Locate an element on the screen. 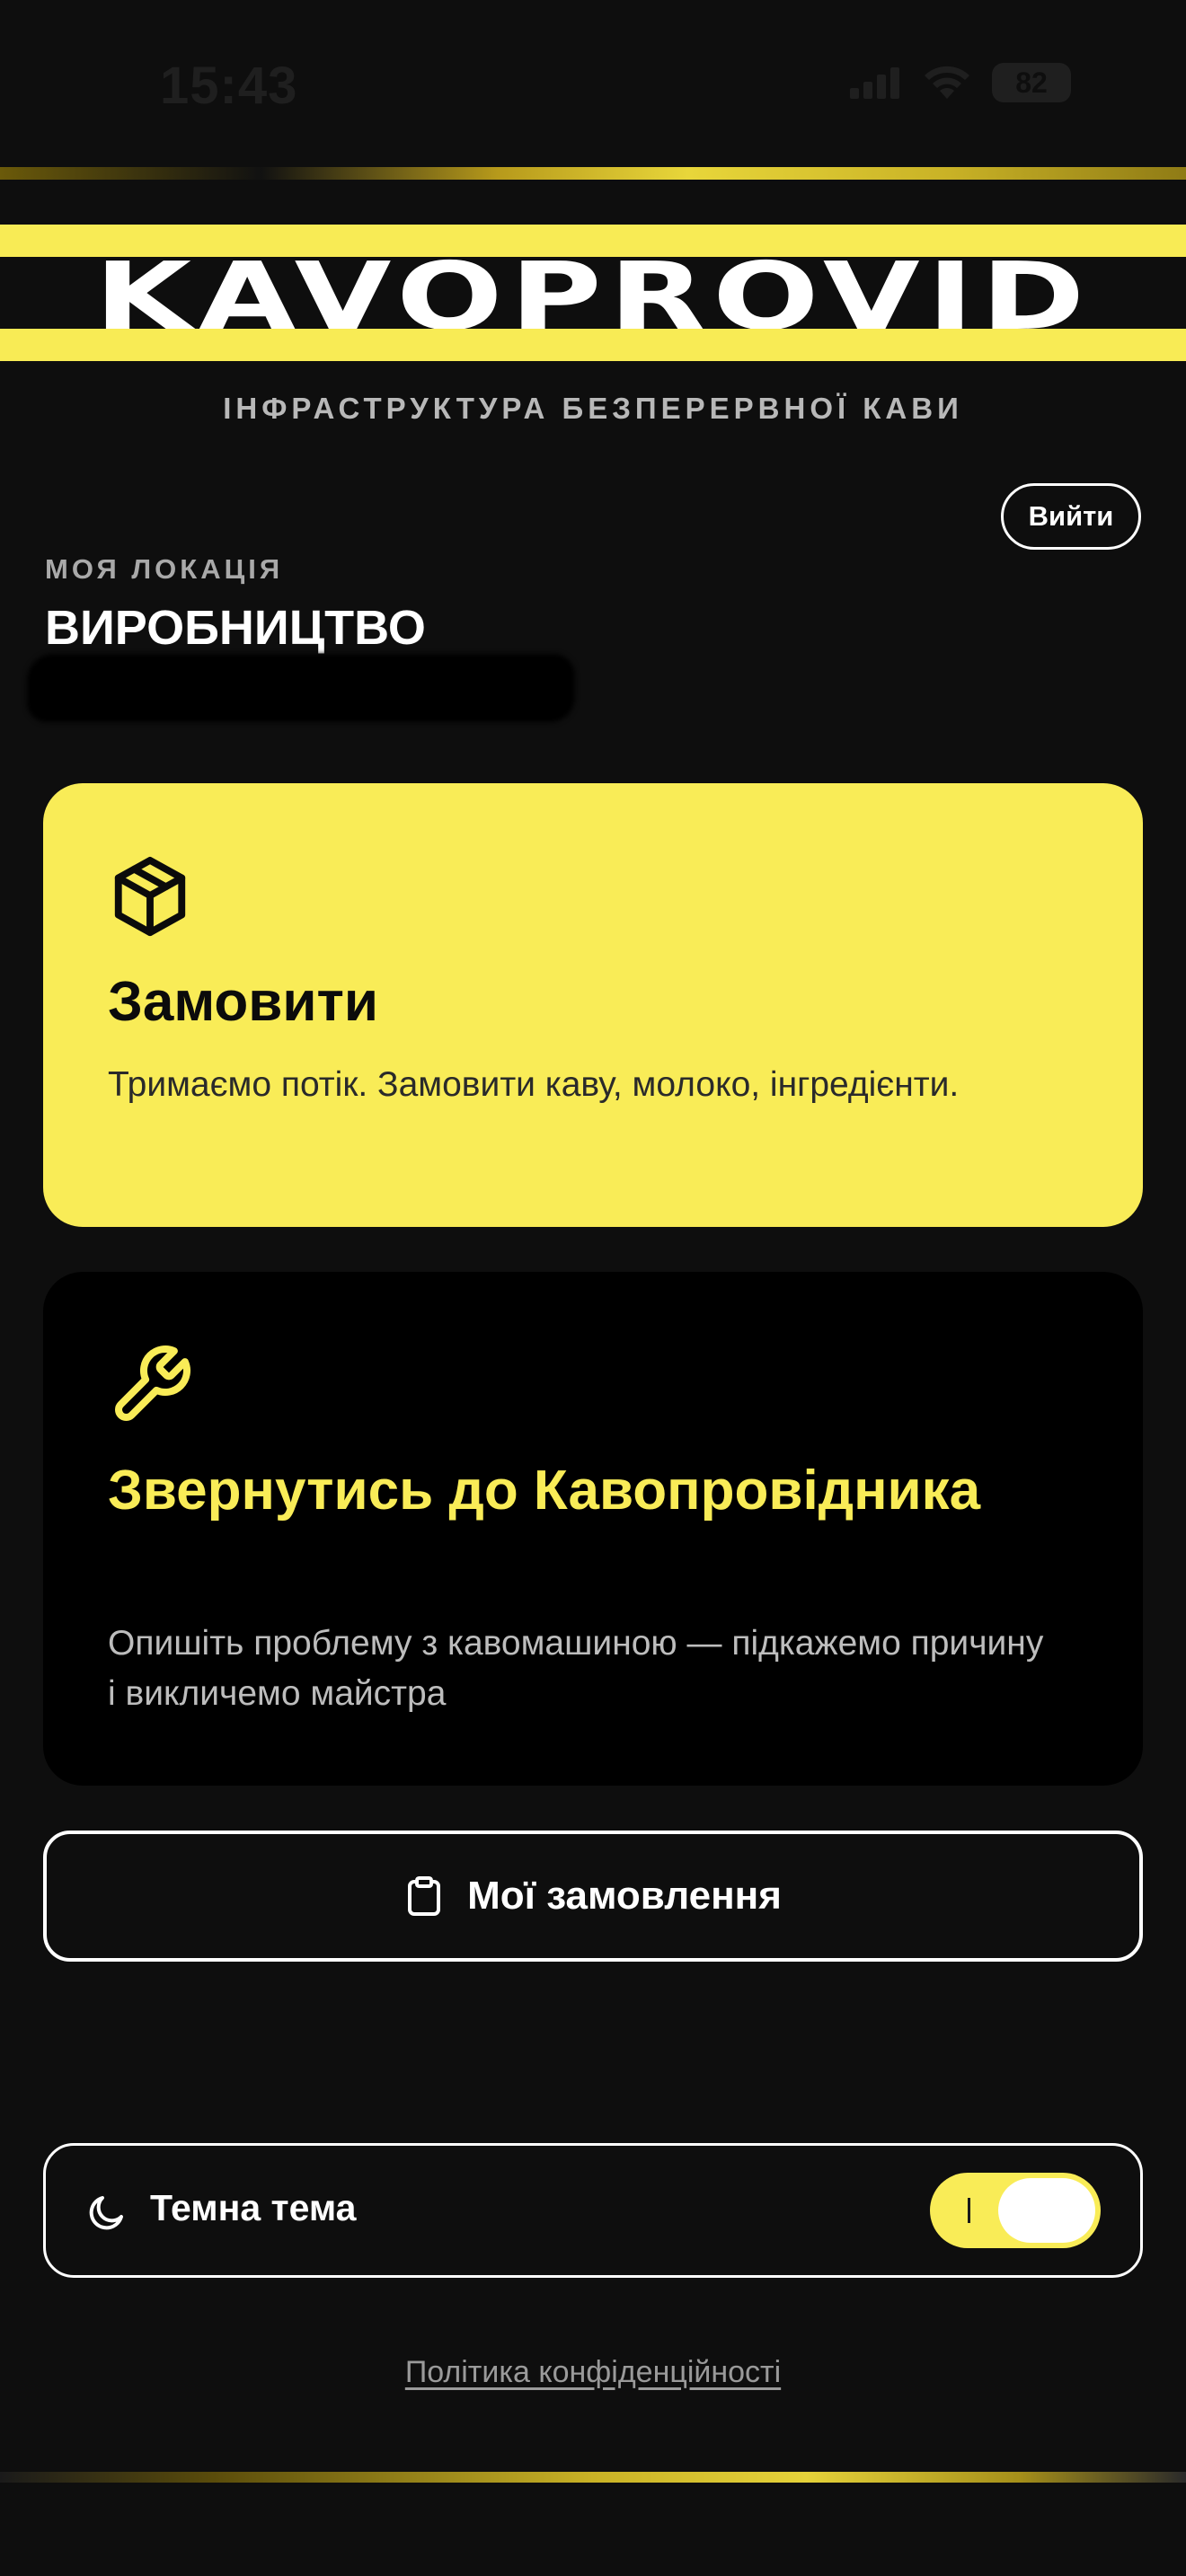  logout-button: Вийти is located at coordinates (1071, 516).